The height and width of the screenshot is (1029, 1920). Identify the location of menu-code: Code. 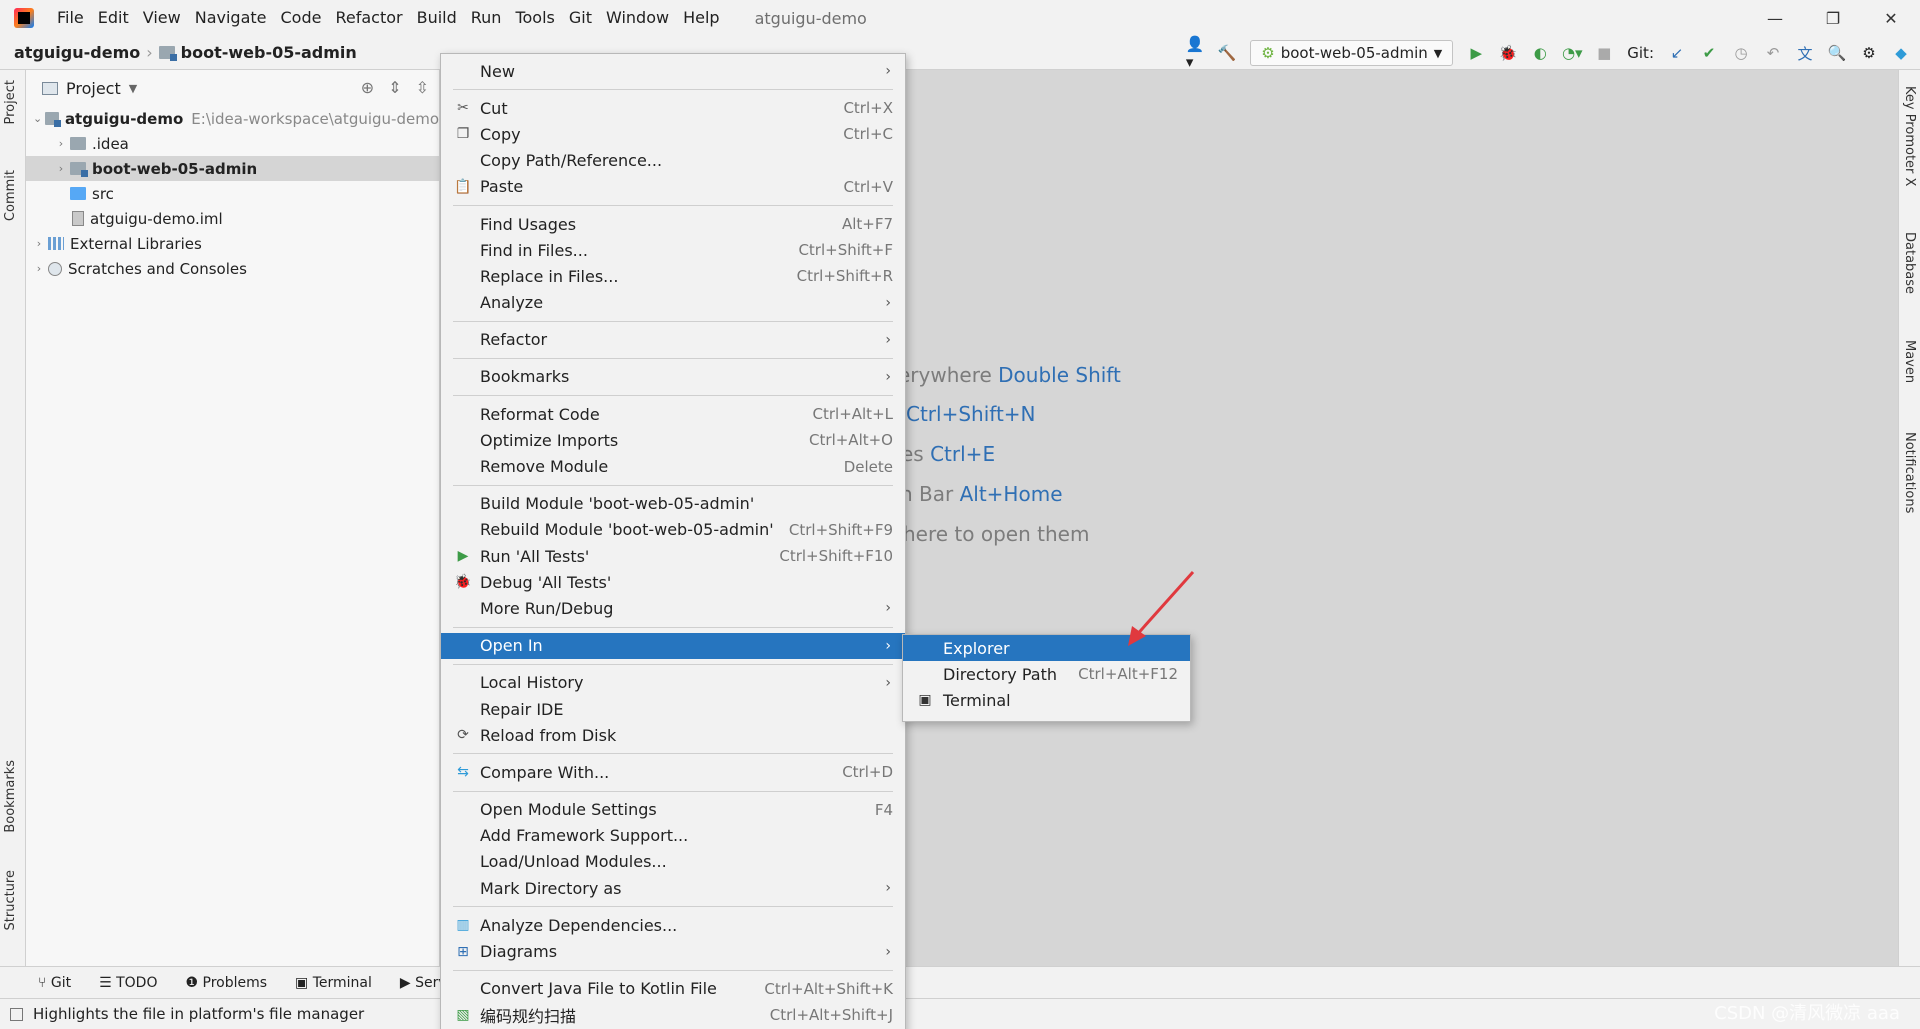
(301, 18).